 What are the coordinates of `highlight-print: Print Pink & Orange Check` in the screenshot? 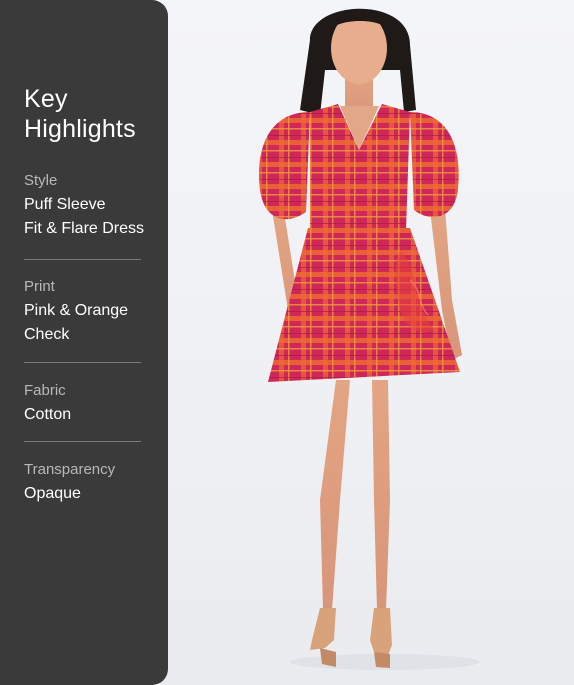 It's located at (89, 312).